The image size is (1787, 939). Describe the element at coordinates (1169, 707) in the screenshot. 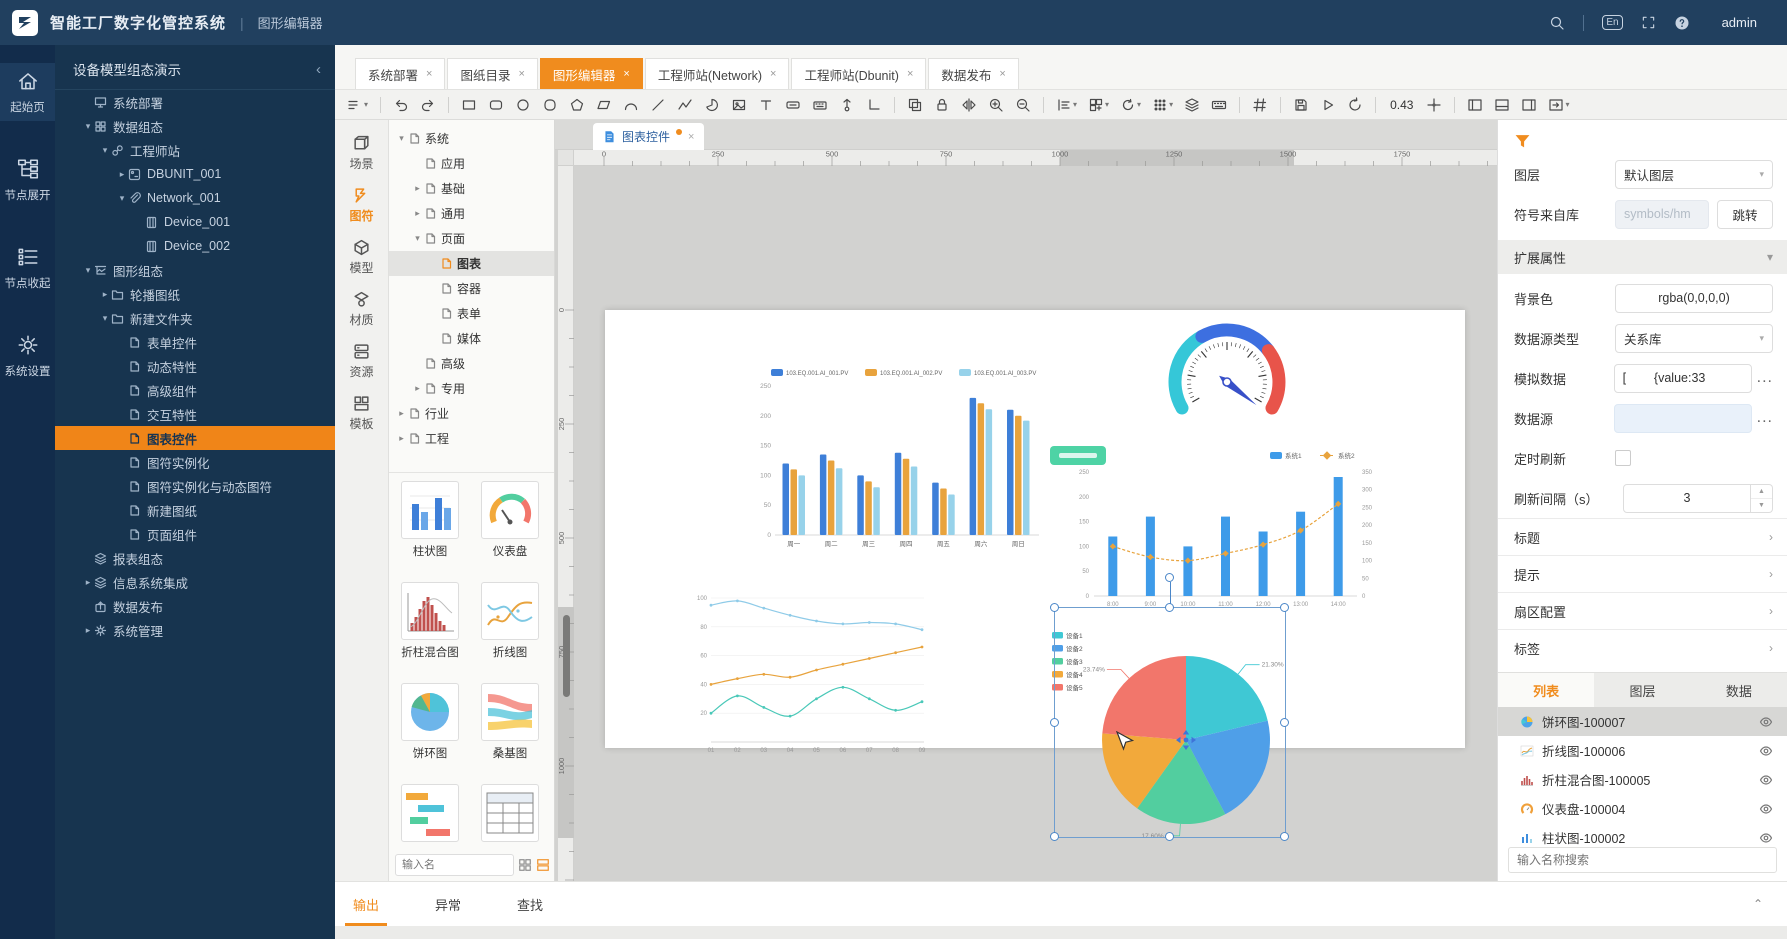

I see `selection-box` at that location.